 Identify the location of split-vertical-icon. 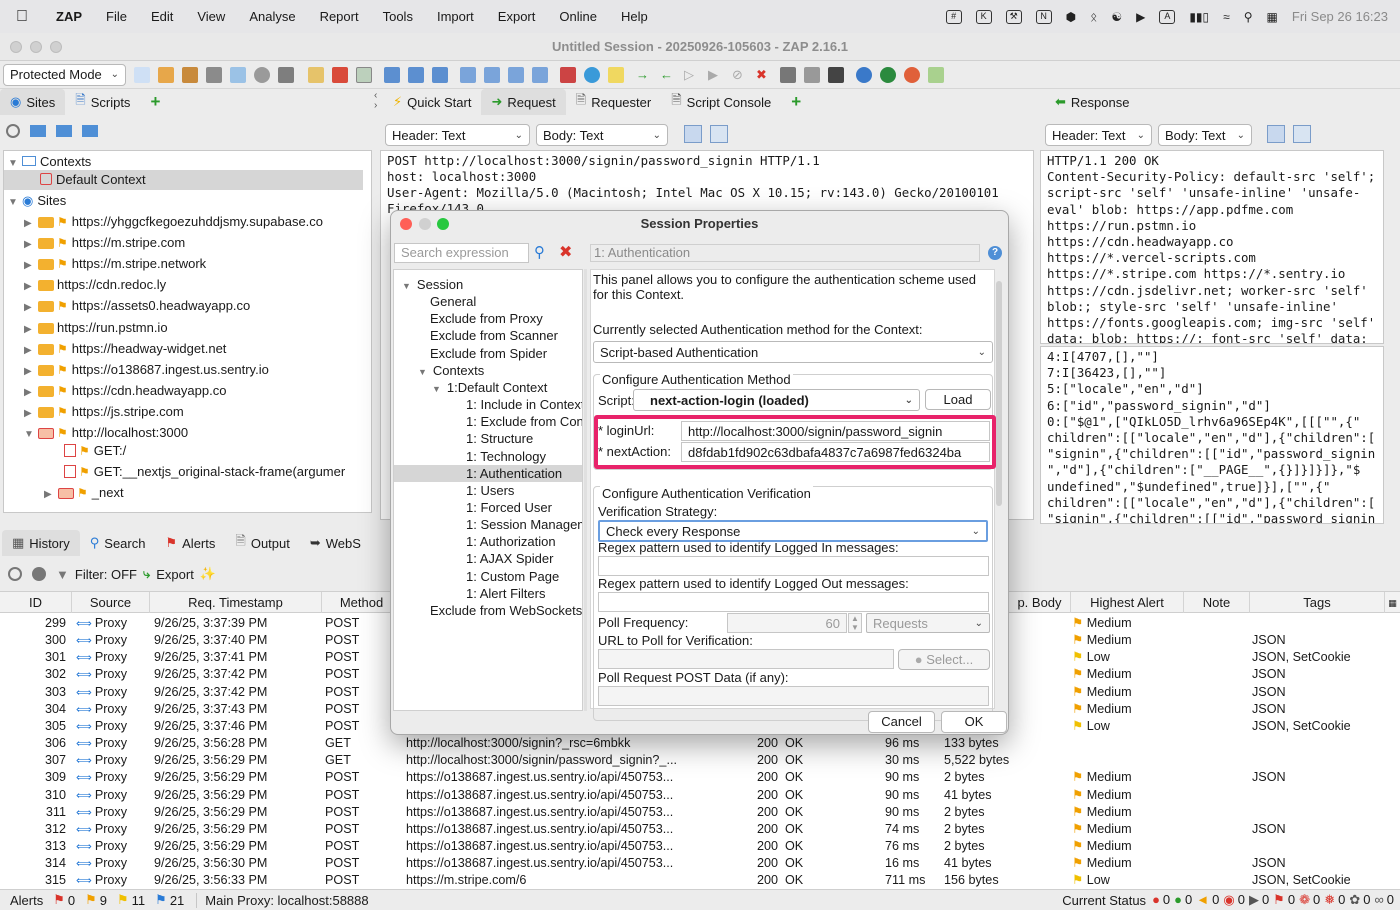
(1302, 134).